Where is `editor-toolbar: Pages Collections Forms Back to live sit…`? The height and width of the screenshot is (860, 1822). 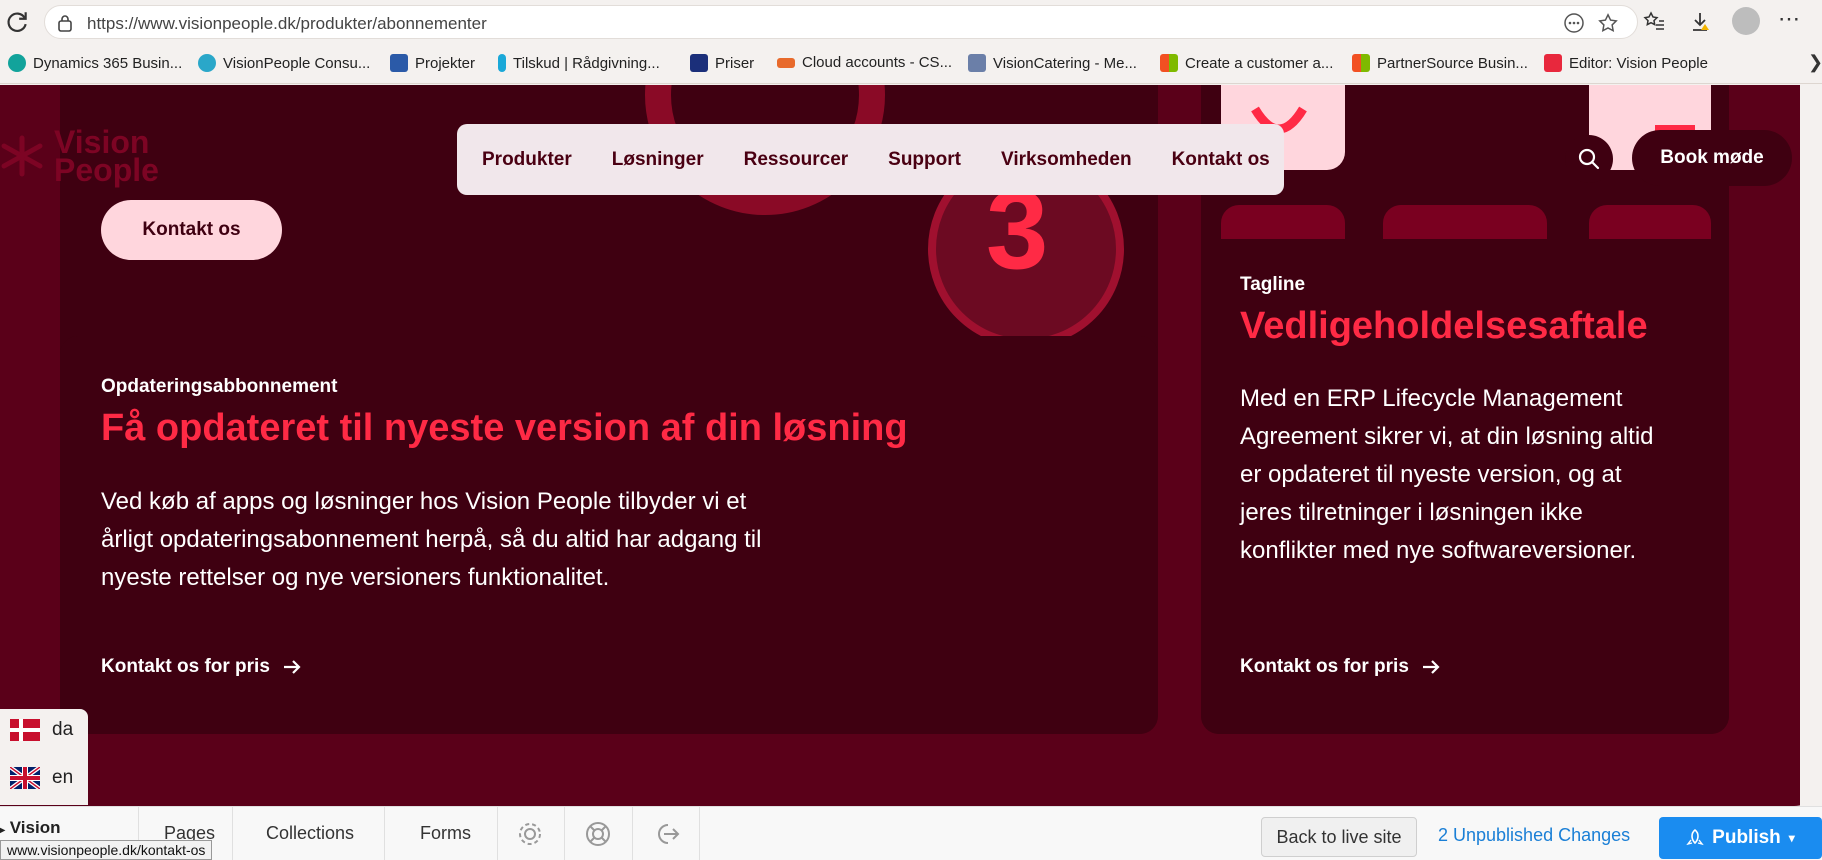 editor-toolbar: Pages Collections Forms Back to live sit… is located at coordinates (911, 833).